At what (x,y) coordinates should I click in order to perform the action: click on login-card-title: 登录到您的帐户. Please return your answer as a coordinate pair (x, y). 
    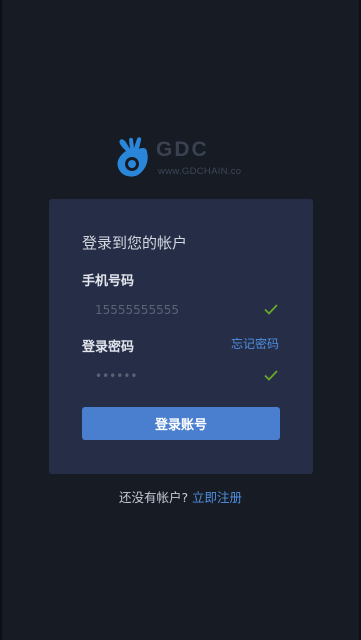
    Looking at the image, I should click on (135, 243).